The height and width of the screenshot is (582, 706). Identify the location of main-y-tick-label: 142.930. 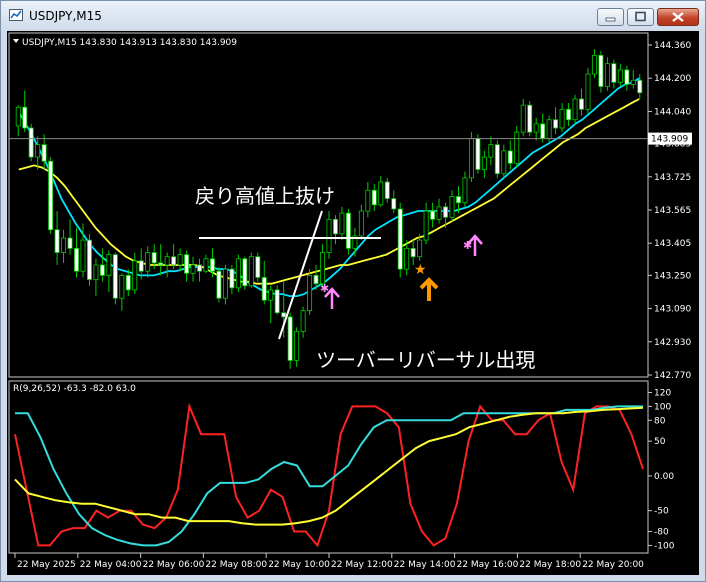
(672, 343).